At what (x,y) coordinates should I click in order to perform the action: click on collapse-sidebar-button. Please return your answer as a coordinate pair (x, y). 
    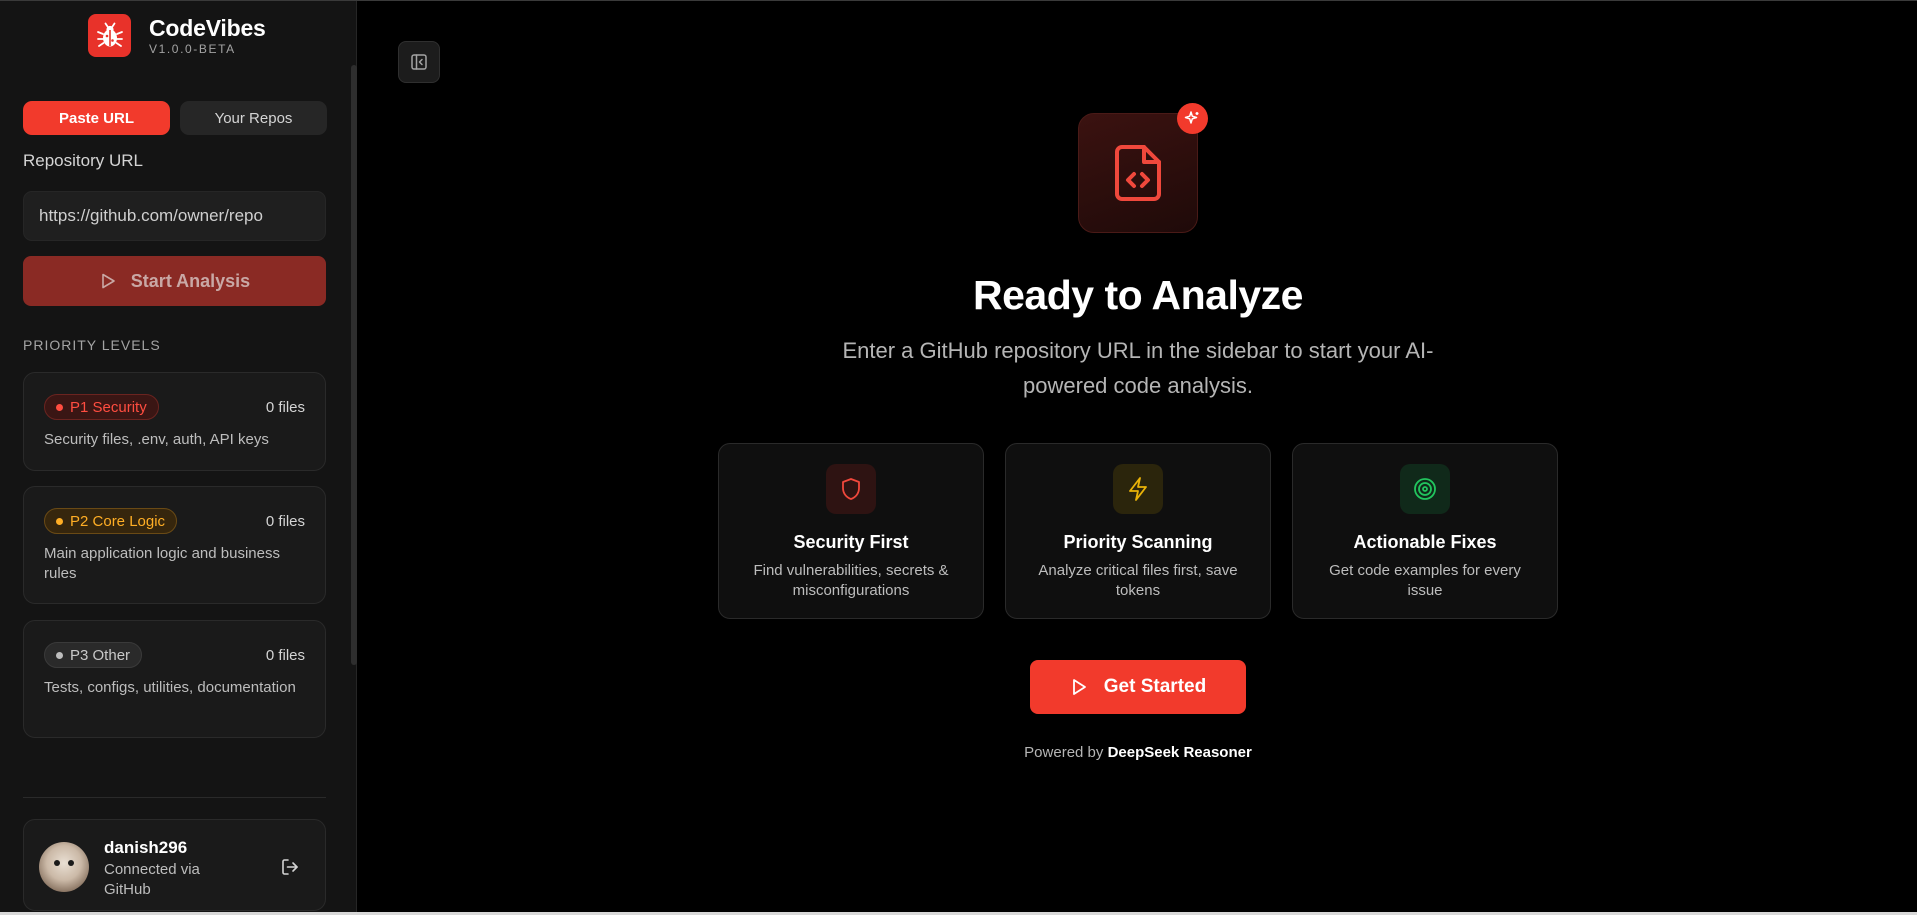
    Looking at the image, I should click on (419, 62).